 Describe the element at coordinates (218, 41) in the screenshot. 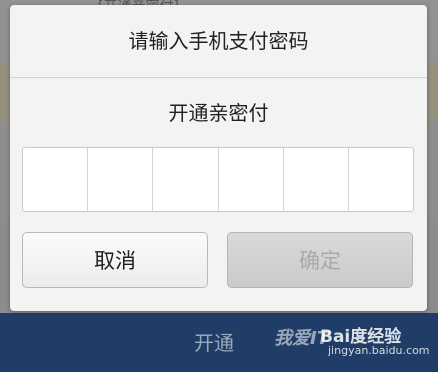

I see `dialog-title: 请输入手机支付密码` at that location.